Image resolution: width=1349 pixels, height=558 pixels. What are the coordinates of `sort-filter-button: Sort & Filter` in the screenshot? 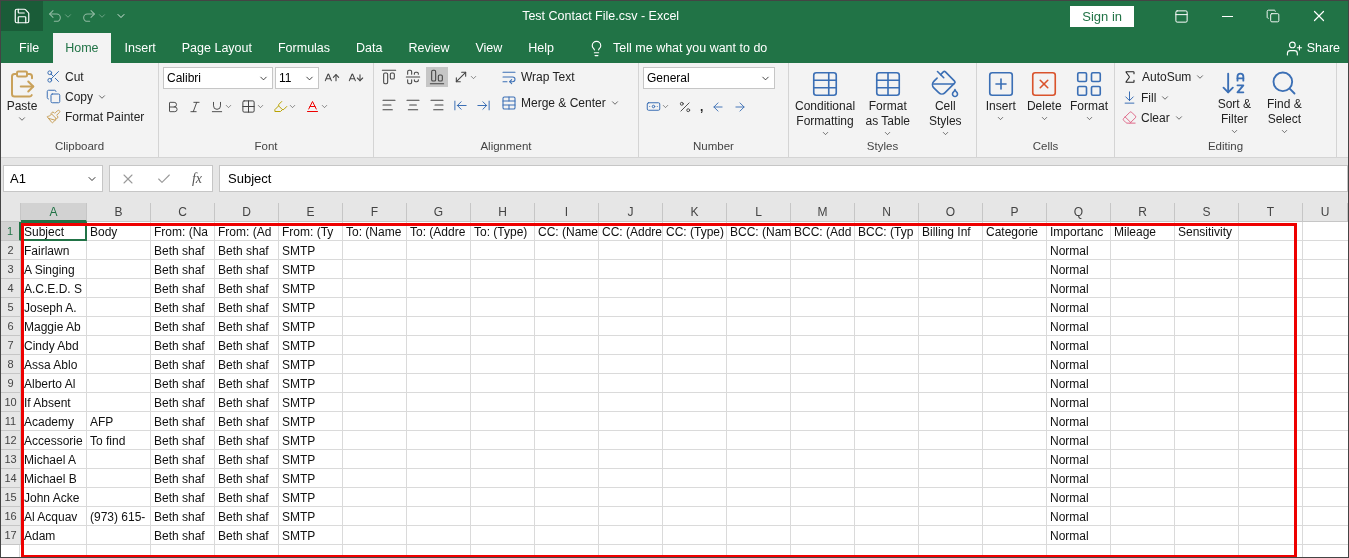 It's located at (1234, 103).